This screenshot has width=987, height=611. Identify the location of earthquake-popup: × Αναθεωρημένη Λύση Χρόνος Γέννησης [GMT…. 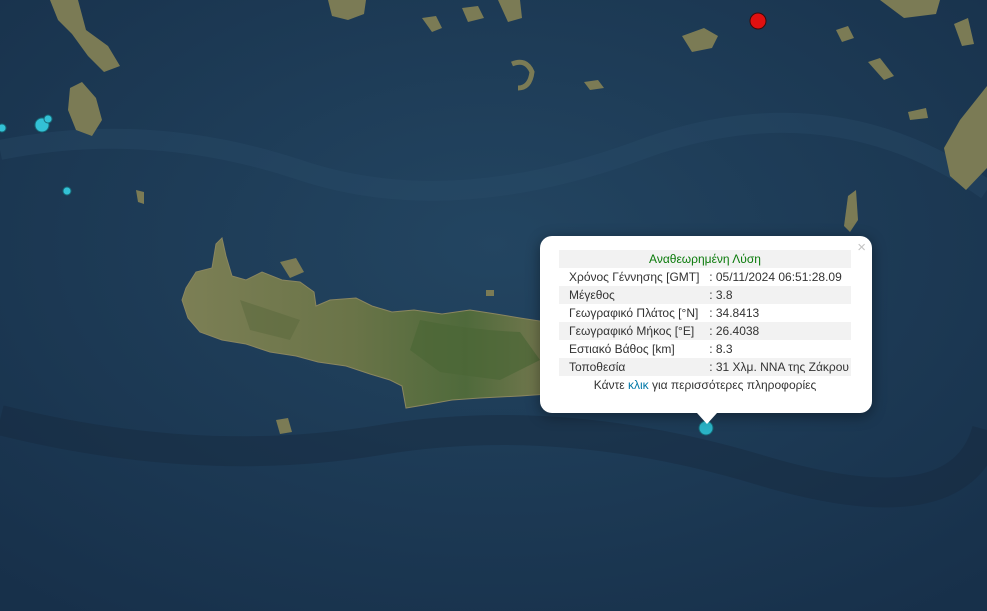
(706, 324).